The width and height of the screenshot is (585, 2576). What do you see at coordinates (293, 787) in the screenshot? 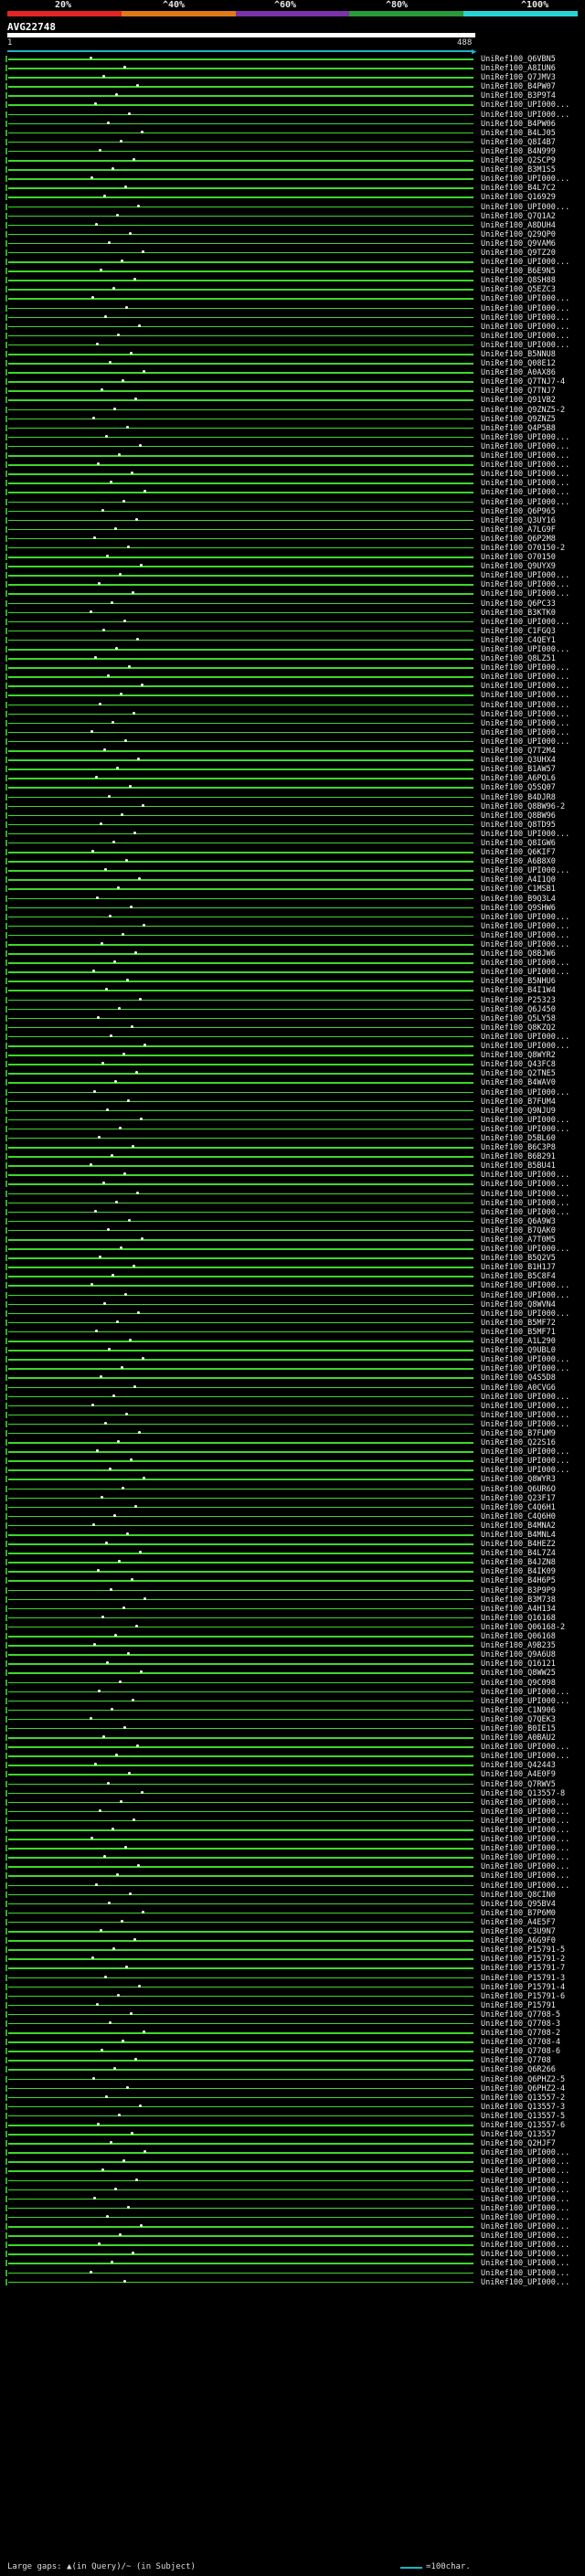
I see `hit-row: UniRef100_Q5SQ07` at bounding box center [293, 787].